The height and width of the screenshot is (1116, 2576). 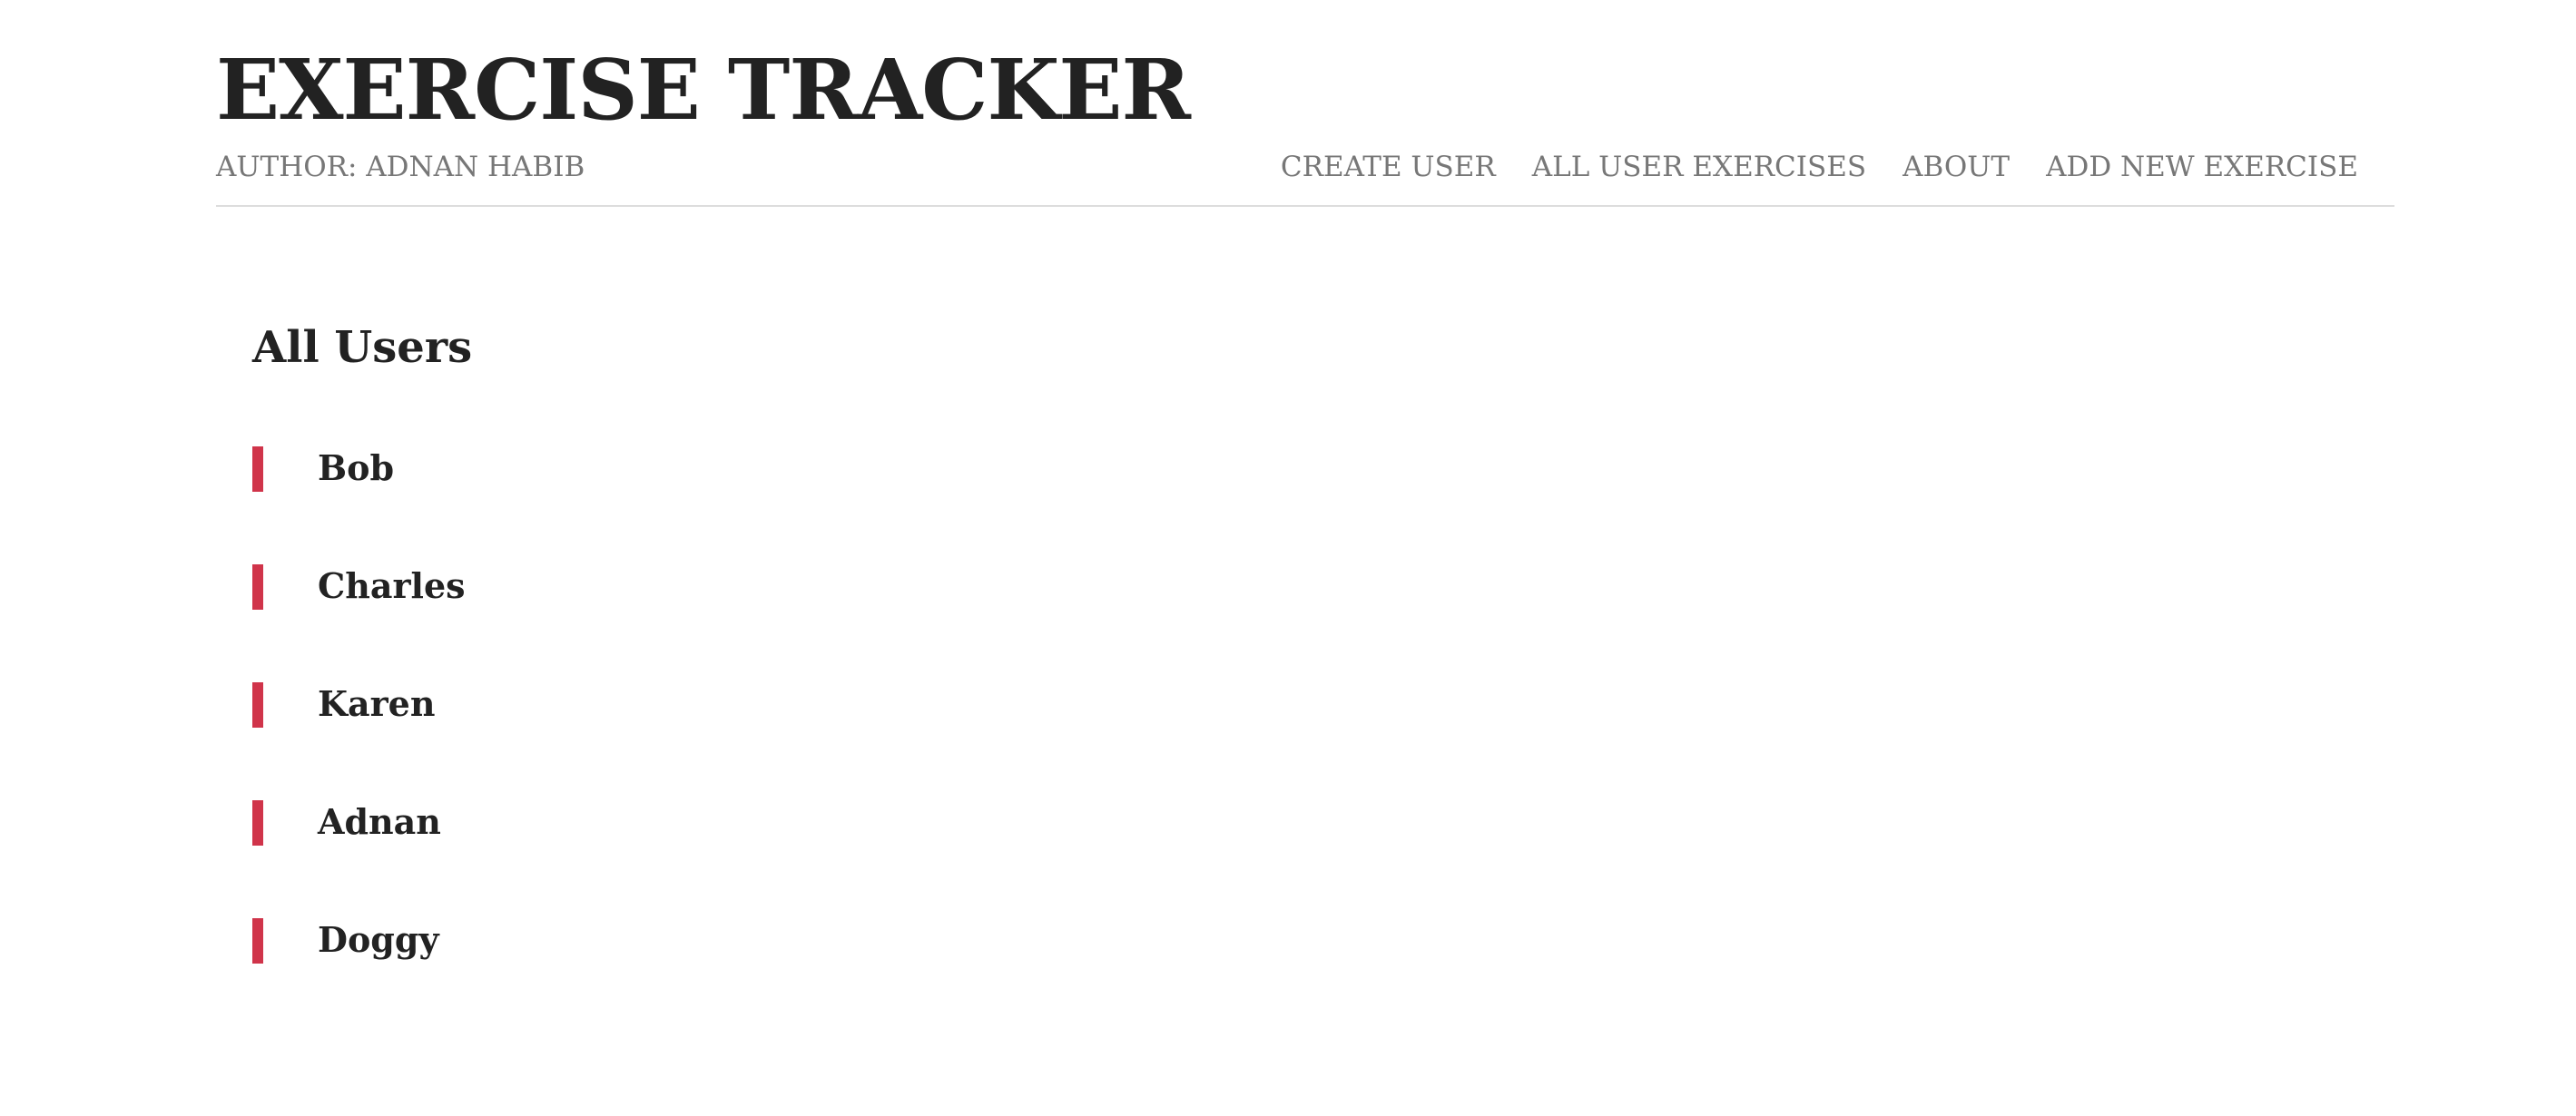 I want to click on user-name-link: Charles, so click(x=392, y=586).